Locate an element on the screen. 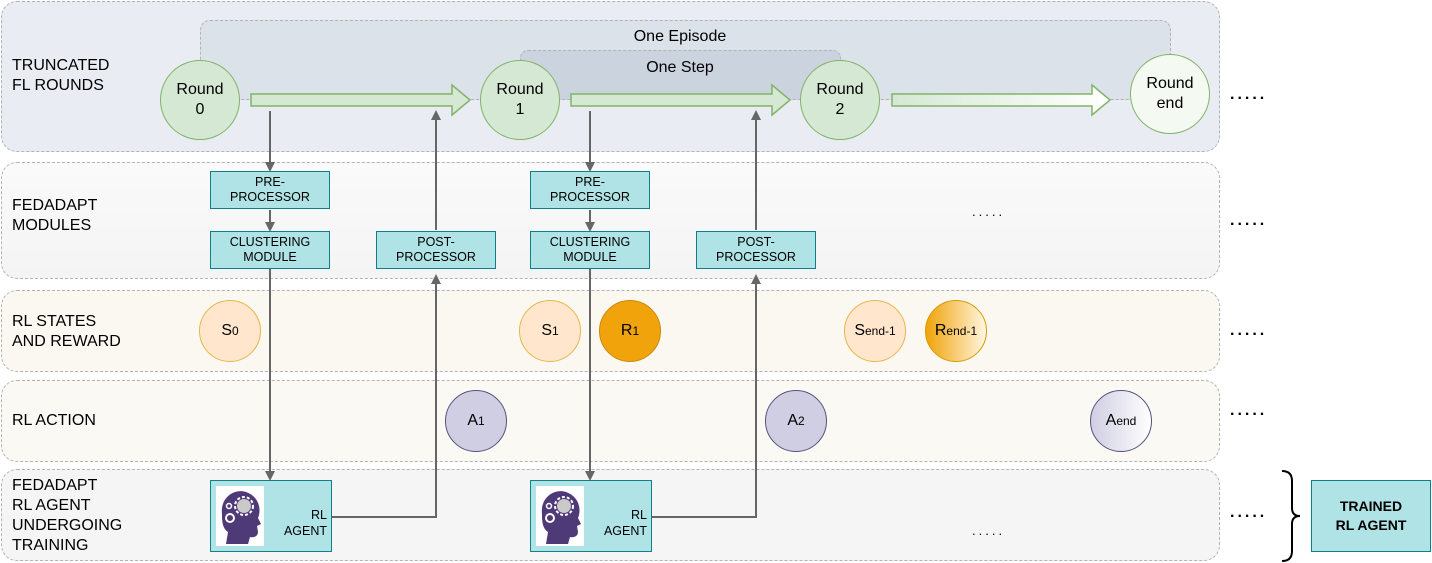 The image size is (1432, 563). clustering-module-1: CLUSTERING MODULE is located at coordinates (590, 250).